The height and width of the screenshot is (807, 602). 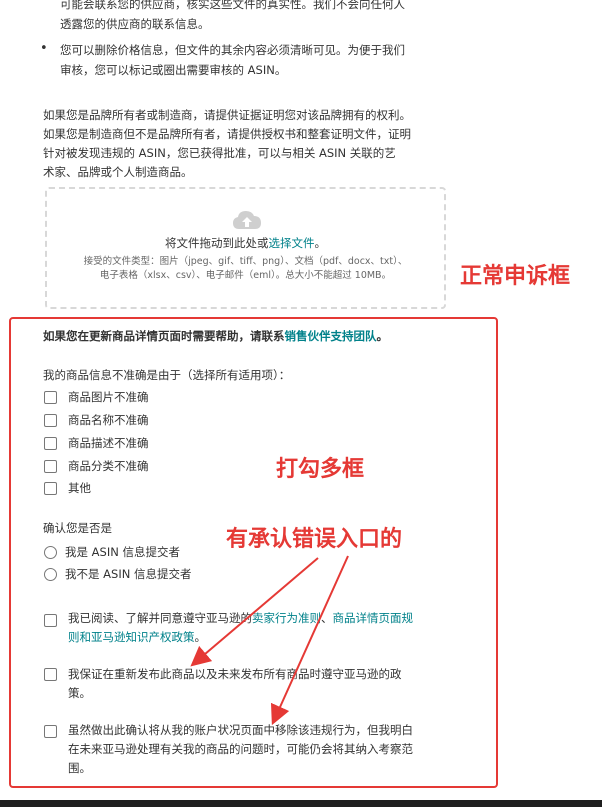 I want to click on annotation-arrows, so click(x=269, y=640).